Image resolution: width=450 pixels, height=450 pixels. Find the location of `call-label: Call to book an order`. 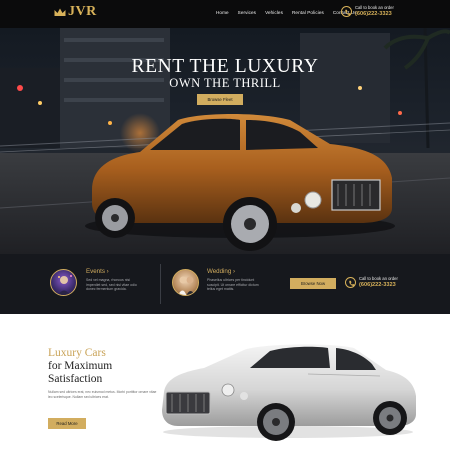

call-label: Call to book an order is located at coordinates (374, 7).